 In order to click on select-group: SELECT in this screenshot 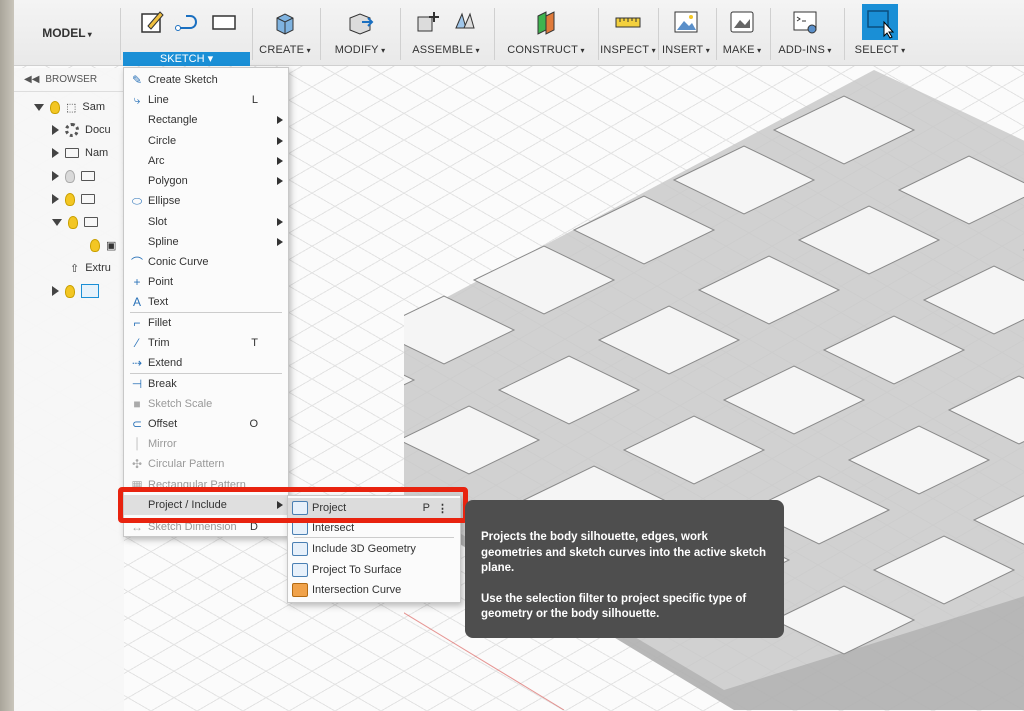, I will do `click(880, 33)`.